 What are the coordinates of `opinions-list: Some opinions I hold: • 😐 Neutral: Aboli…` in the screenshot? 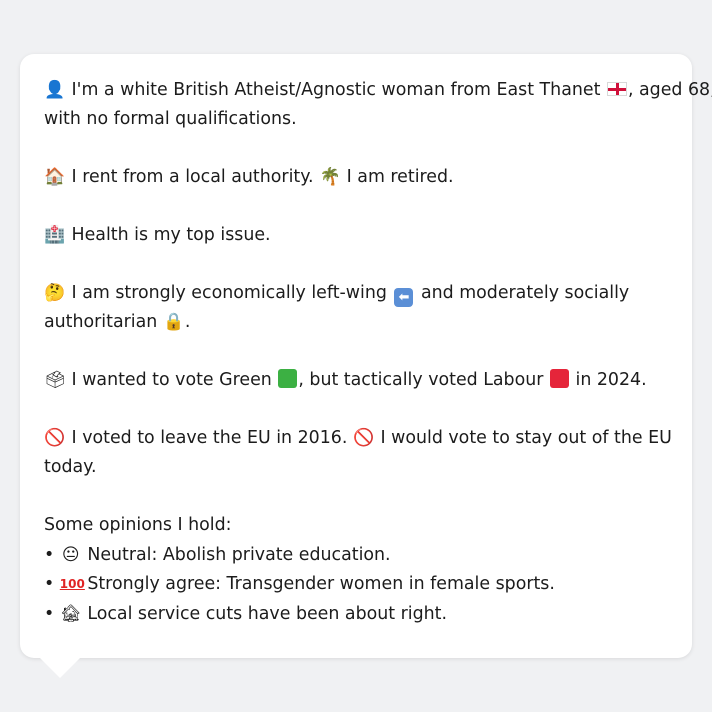 It's located at (358, 570).